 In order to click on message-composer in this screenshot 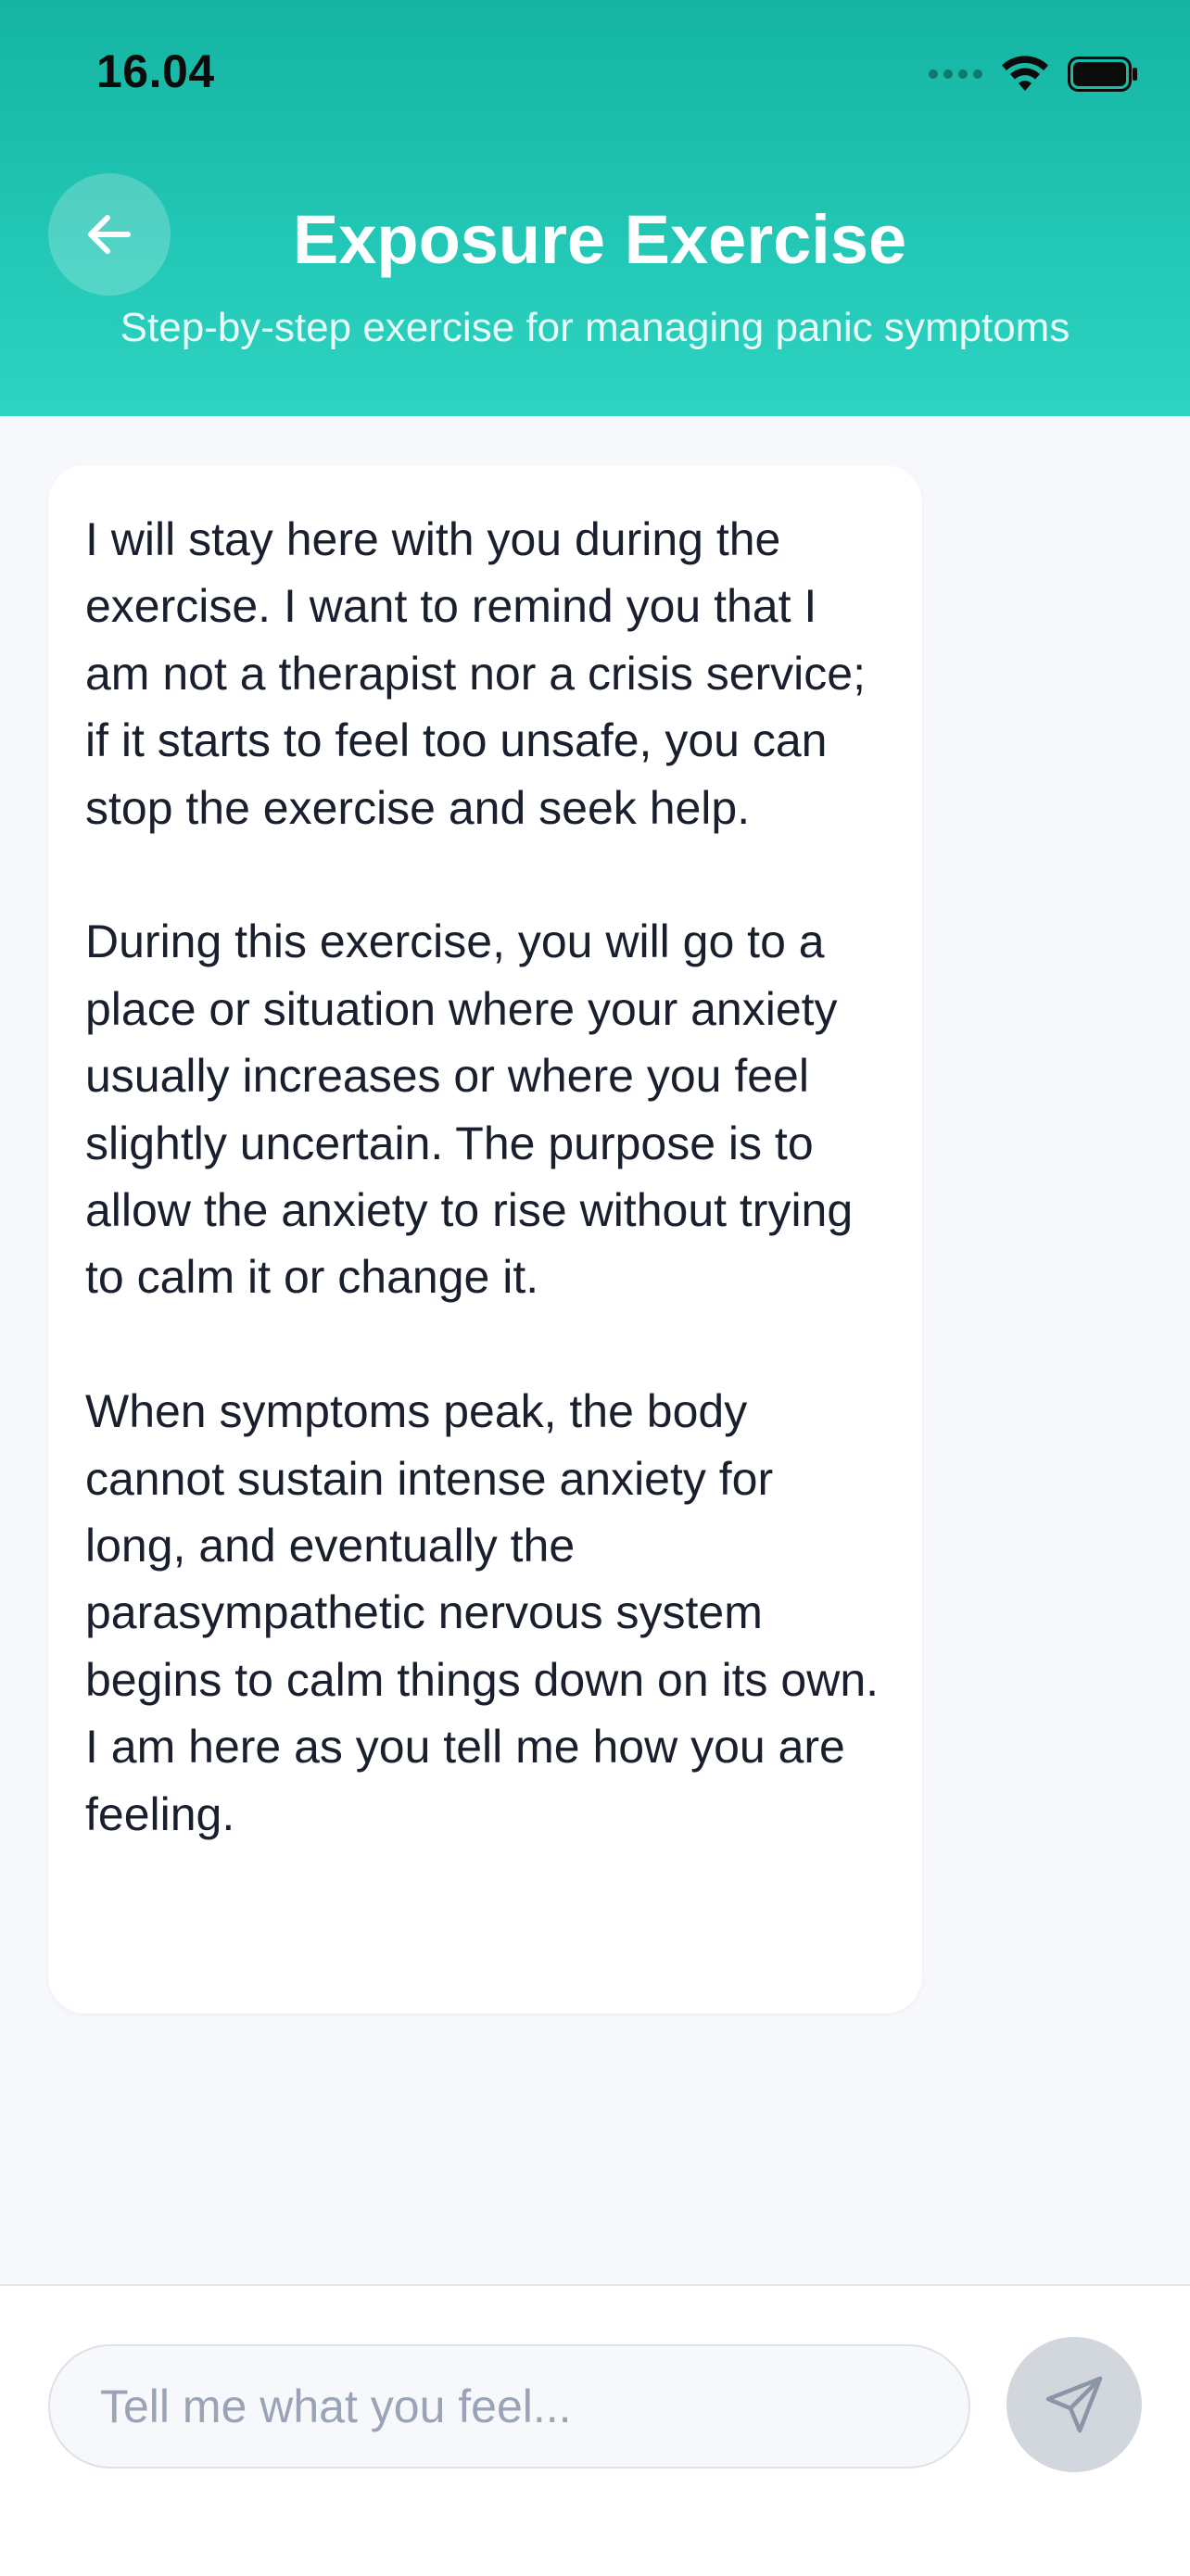, I will do `click(595, 2430)`.